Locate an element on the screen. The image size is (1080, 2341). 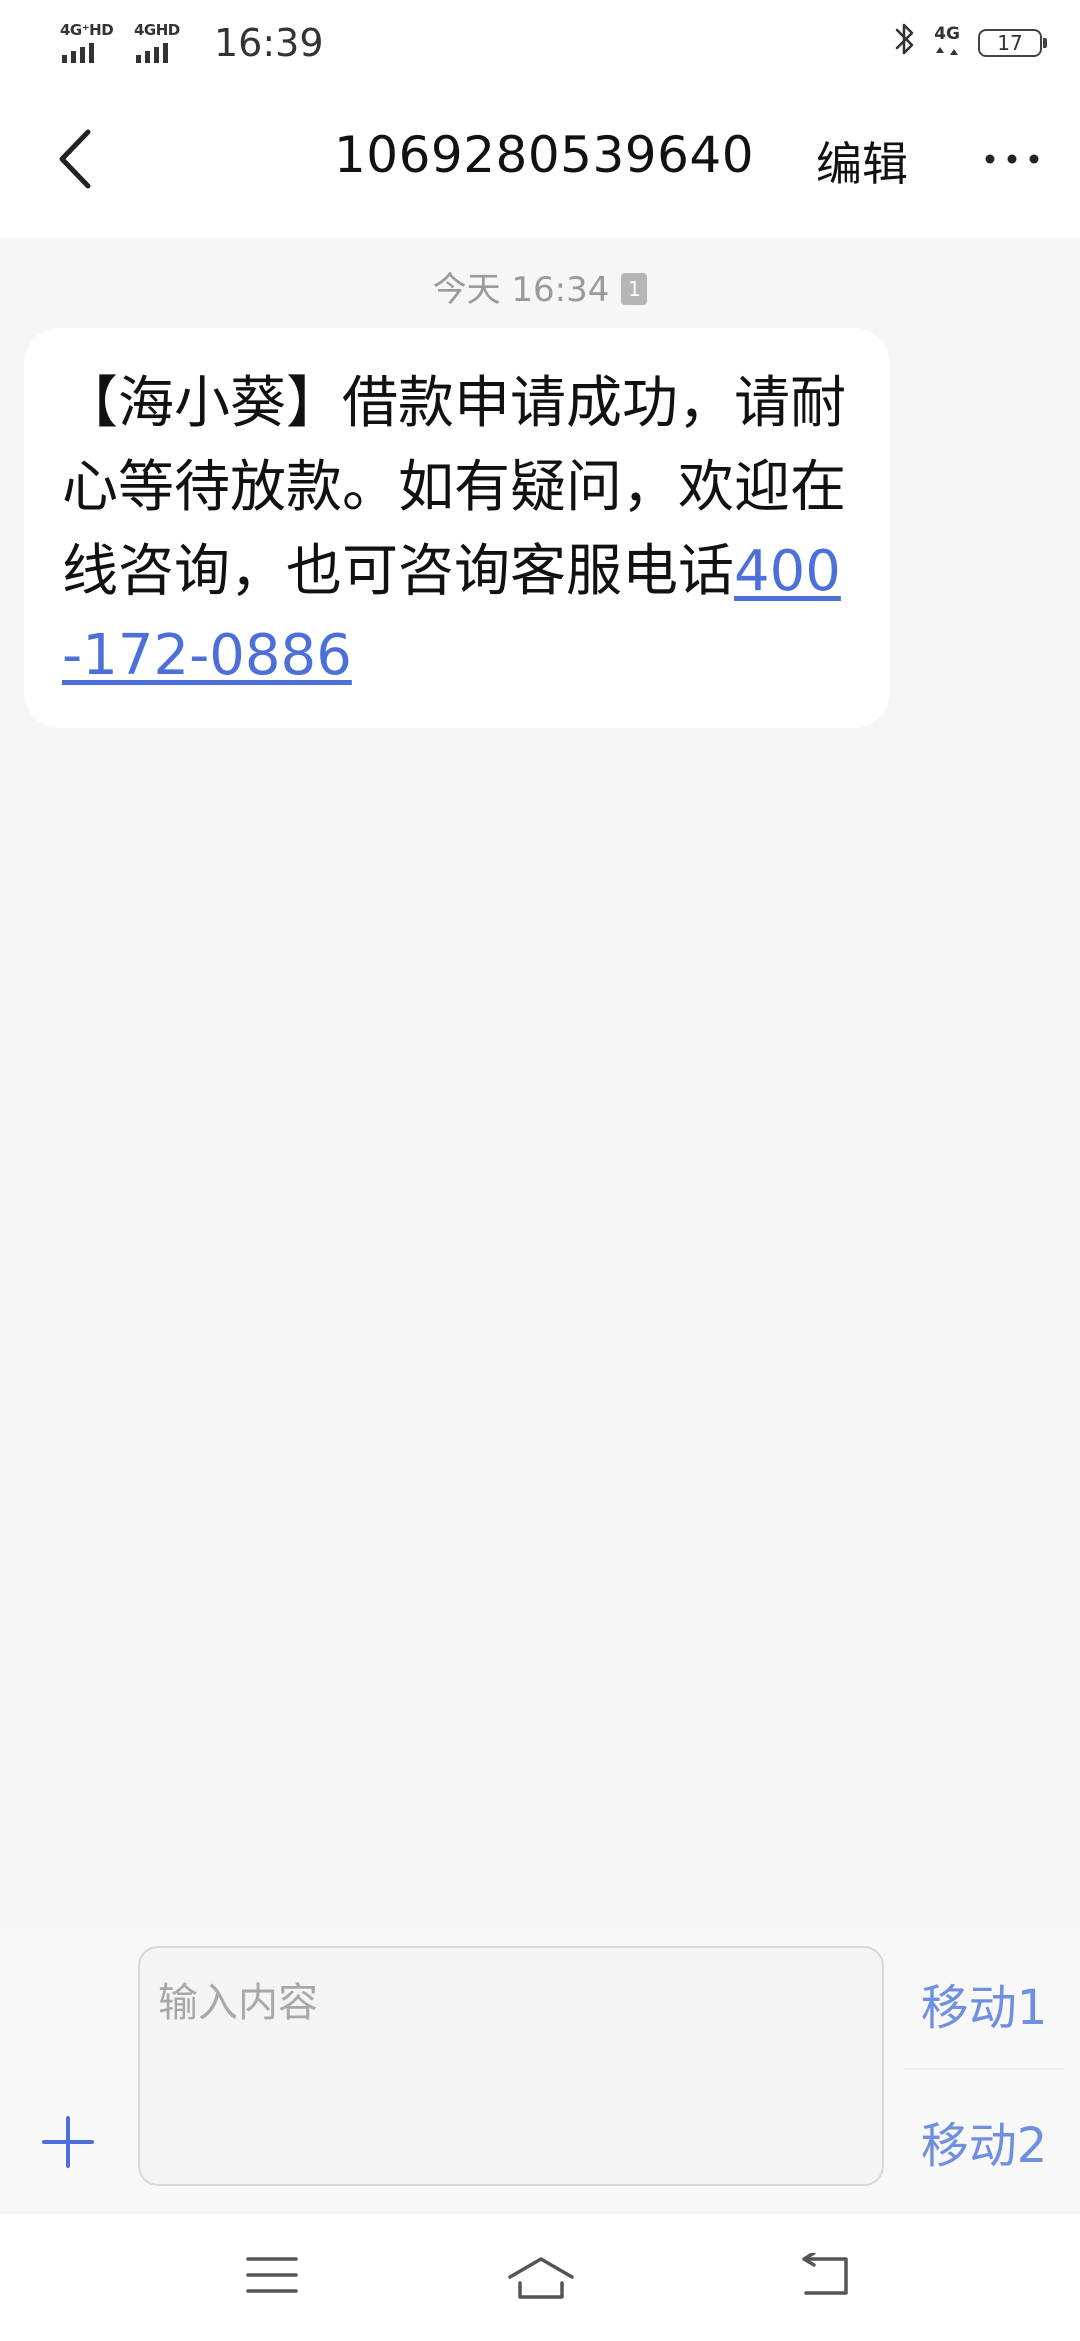
status-right: 4G 17 is located at coordinates (970, 43).